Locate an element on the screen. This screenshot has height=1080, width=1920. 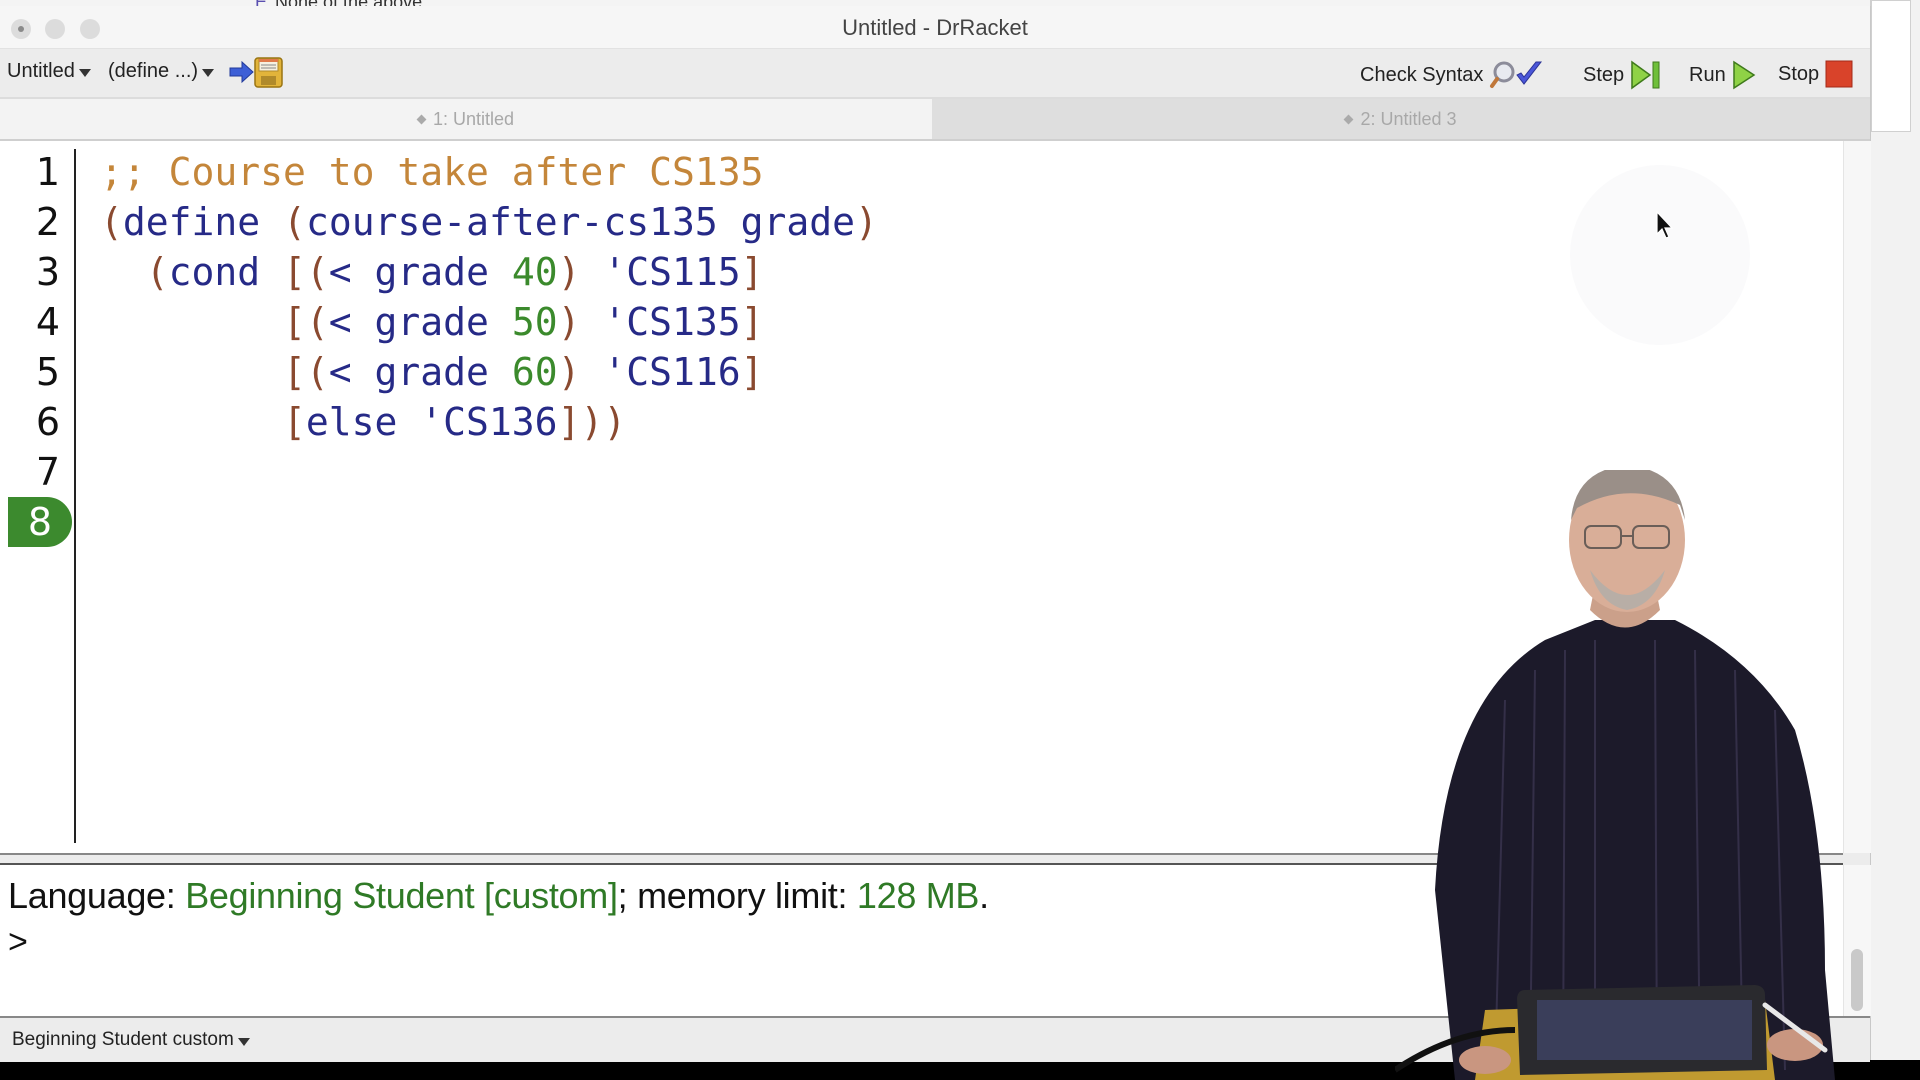
code-line: ;; Course to take after CS135 is located at coordinates (431, 172).